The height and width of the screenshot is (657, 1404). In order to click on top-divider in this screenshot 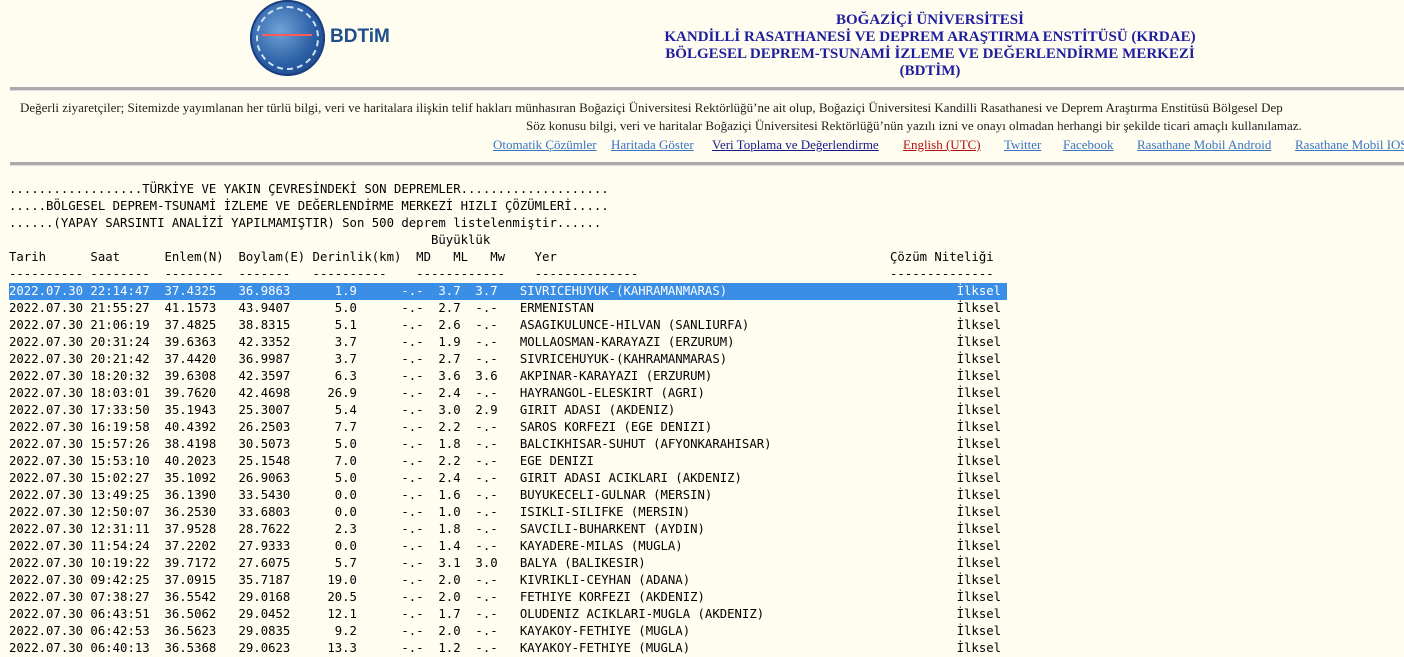, I will do `click(707, 89)`.